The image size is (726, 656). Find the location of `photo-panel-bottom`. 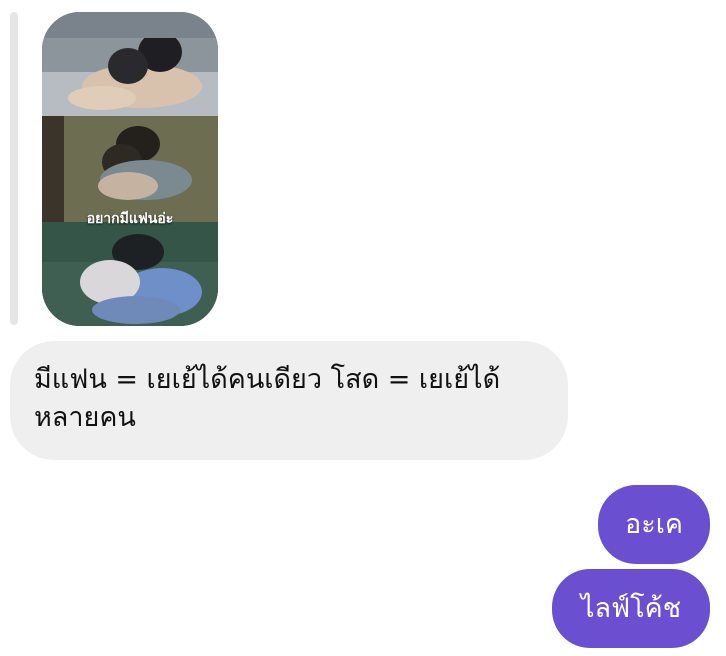

photo-panel-bottom is located at coordinates (130, 274).